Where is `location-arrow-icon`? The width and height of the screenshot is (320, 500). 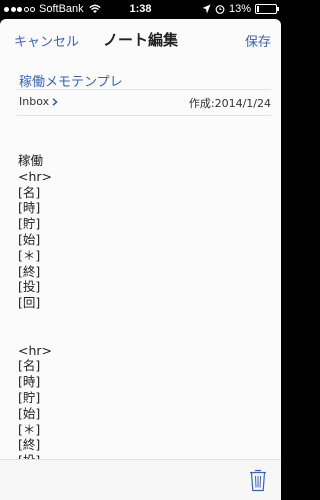 location-arrow-icon is located at coordinates (206, 9).